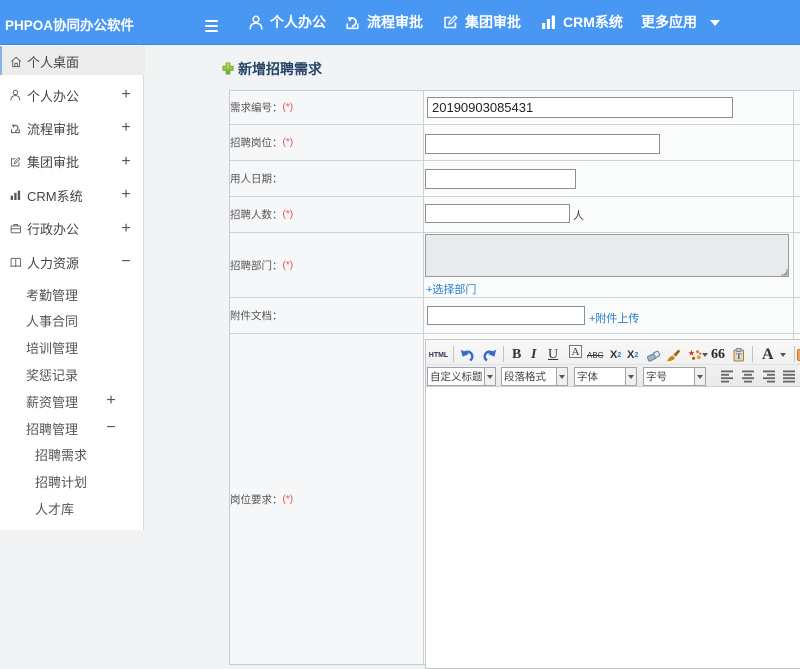 The image size is (800, 669). Describe the element at coordinates (739, 356) in the screenshot. I see `svg-text: T` at that location.